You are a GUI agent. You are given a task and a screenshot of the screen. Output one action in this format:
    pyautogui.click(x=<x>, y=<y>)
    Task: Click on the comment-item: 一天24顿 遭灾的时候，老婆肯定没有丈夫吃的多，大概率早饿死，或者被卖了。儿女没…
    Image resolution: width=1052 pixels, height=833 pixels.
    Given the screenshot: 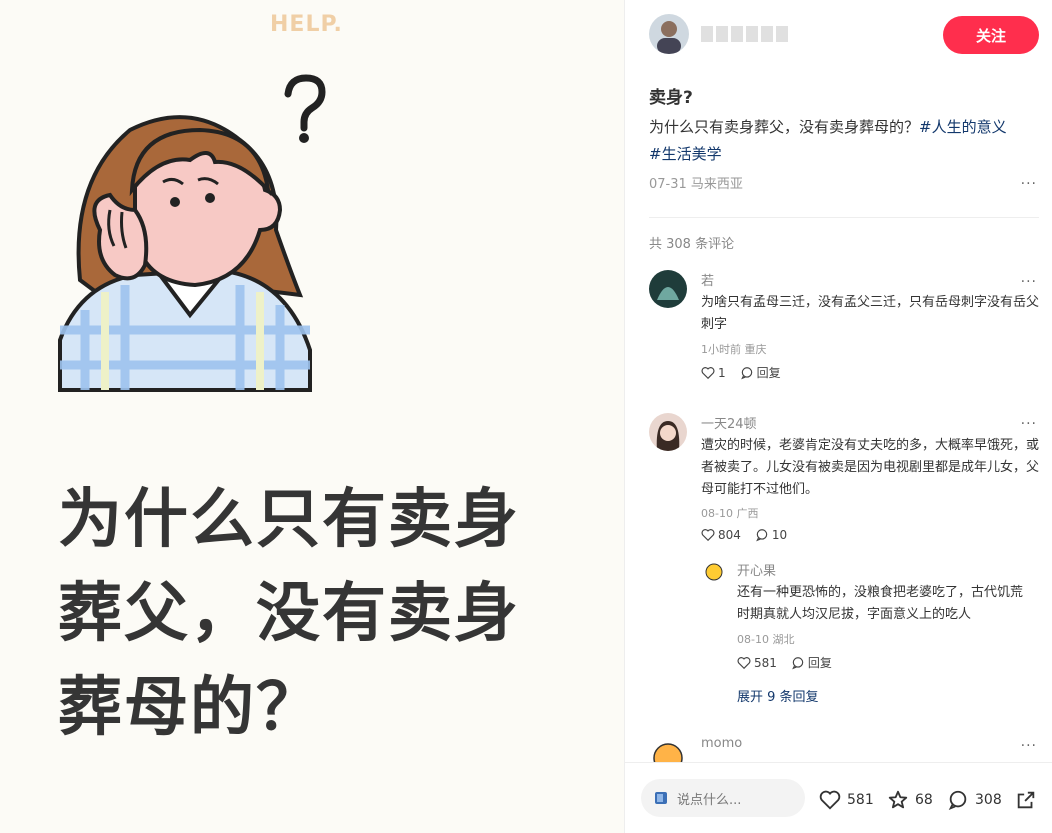 What is the action you would take?
    pyautogui.click(x=844, y=483)
    